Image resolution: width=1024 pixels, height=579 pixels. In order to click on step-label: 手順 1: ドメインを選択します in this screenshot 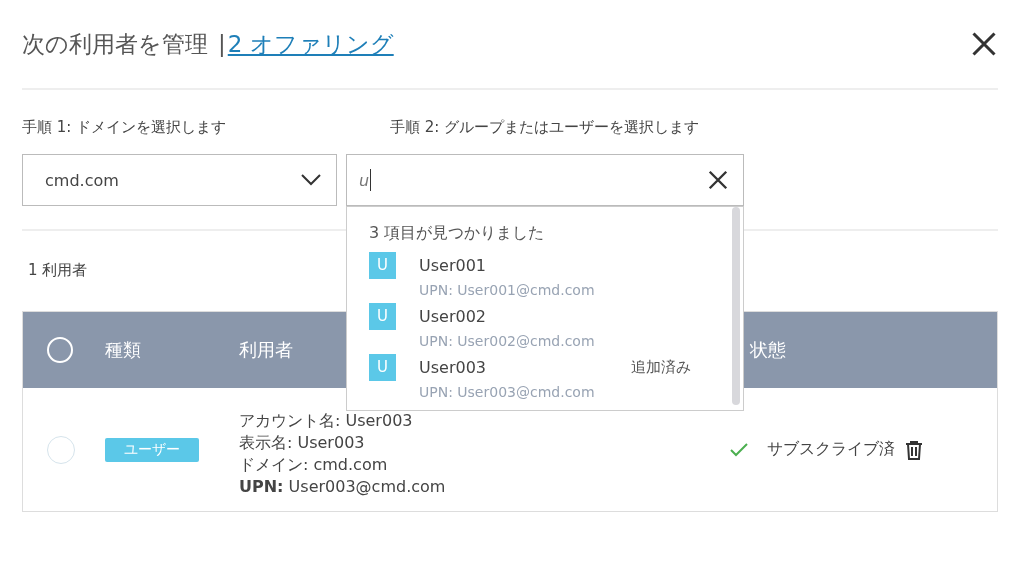, I will do `click(125, 127)`.